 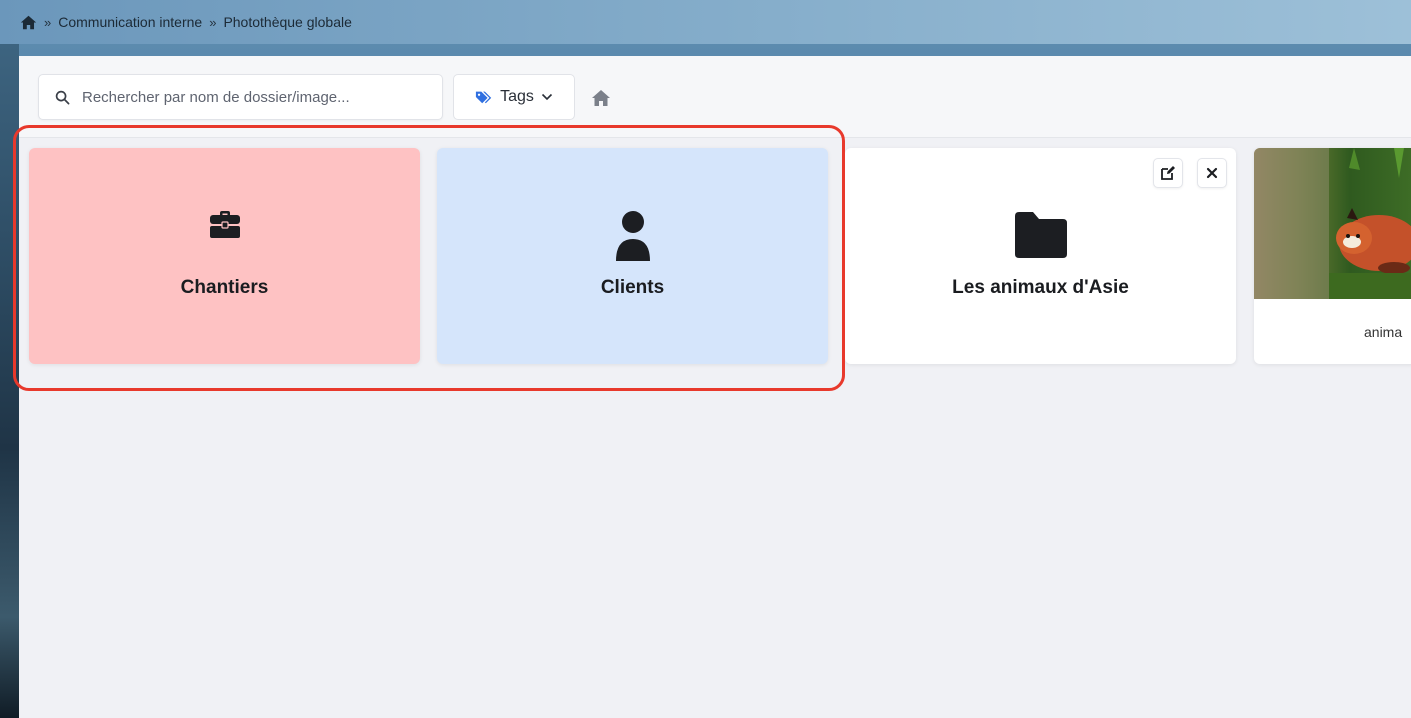 I want to click on briefcase-icon, so click(x=224, y=224).